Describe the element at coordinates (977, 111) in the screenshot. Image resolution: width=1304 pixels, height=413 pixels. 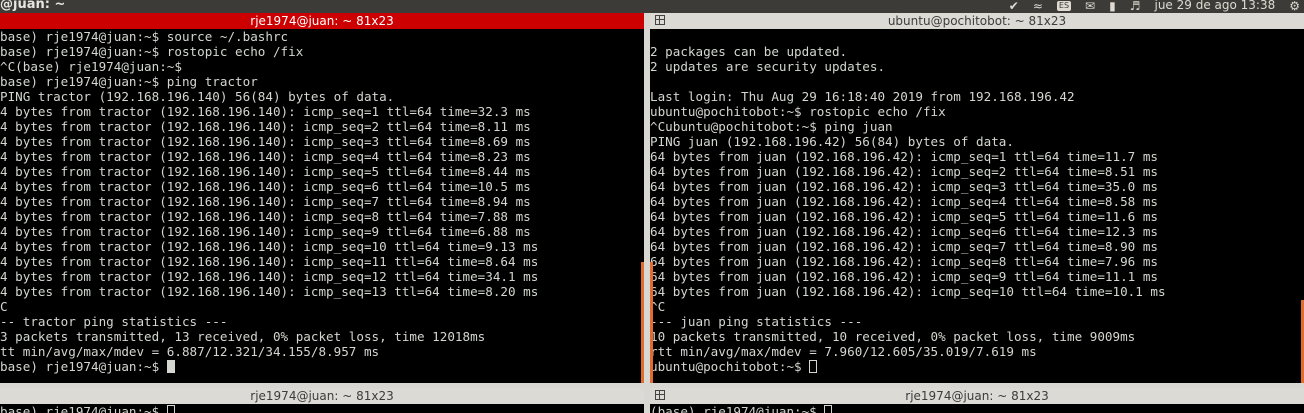
I see `terminal-line: ubuntu@pochitobot:~$ rostopic echo /fix` at that location.